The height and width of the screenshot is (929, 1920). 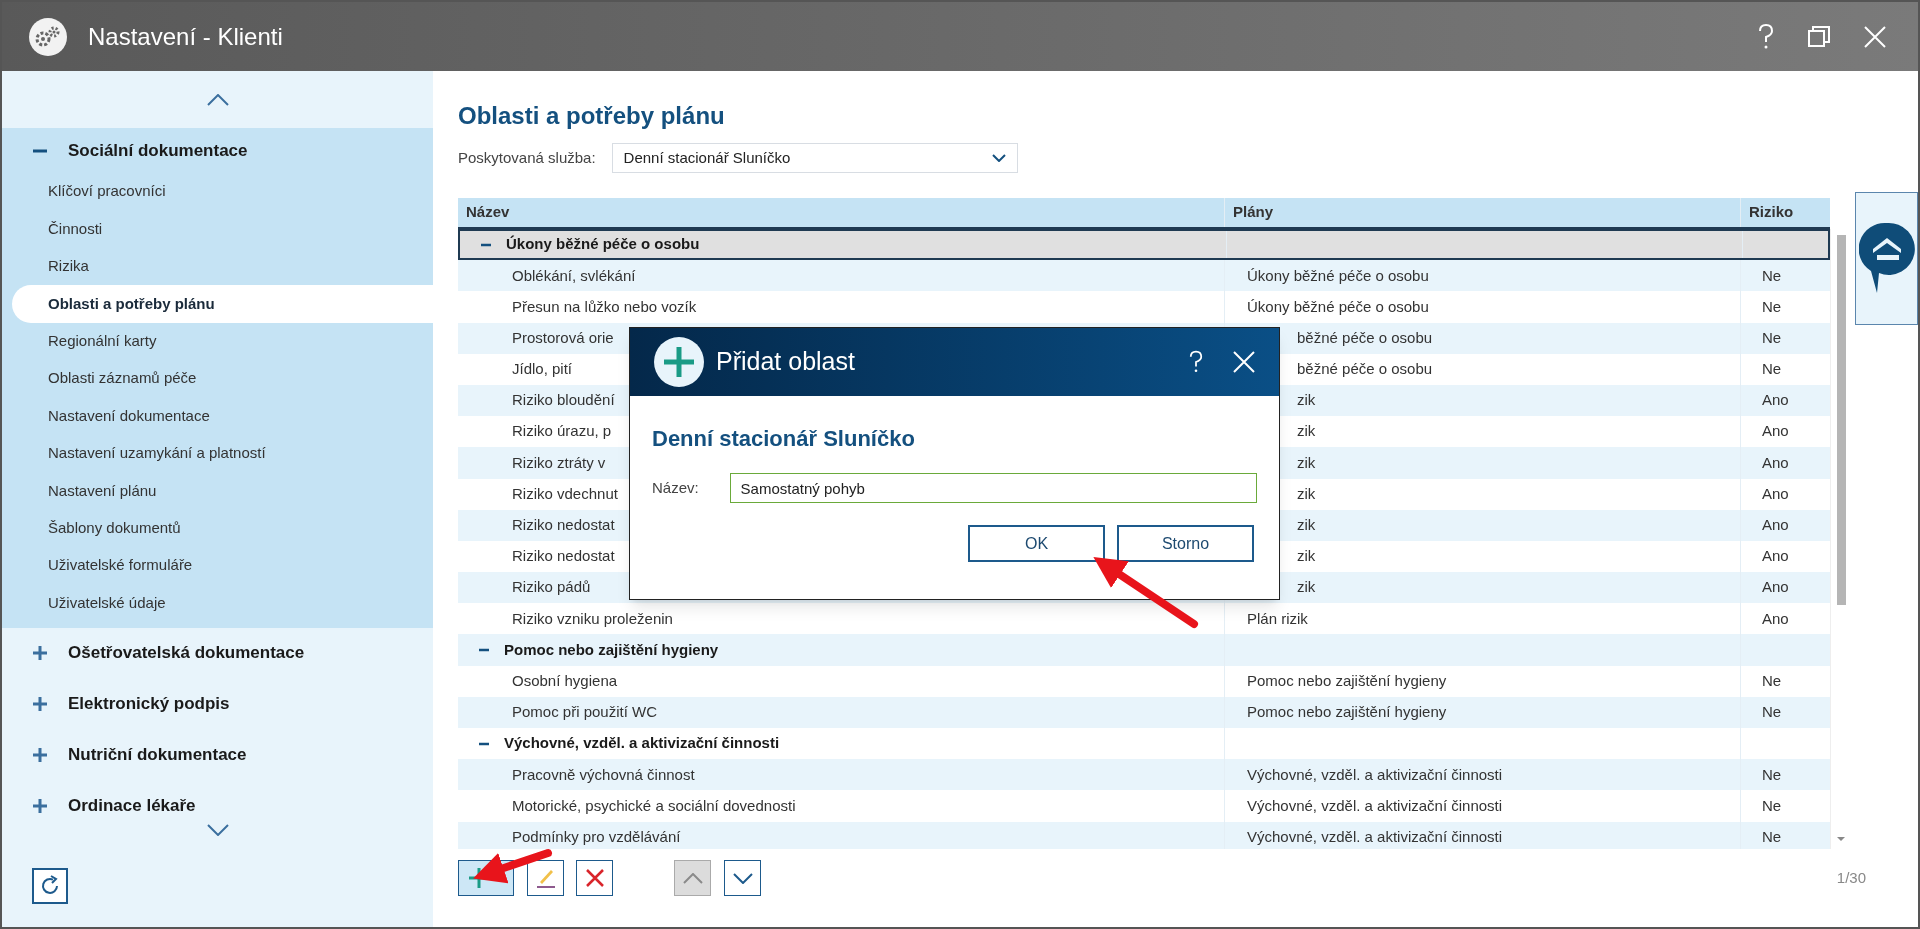 I want to click on refresh-icon, so click(x=50, y=886).